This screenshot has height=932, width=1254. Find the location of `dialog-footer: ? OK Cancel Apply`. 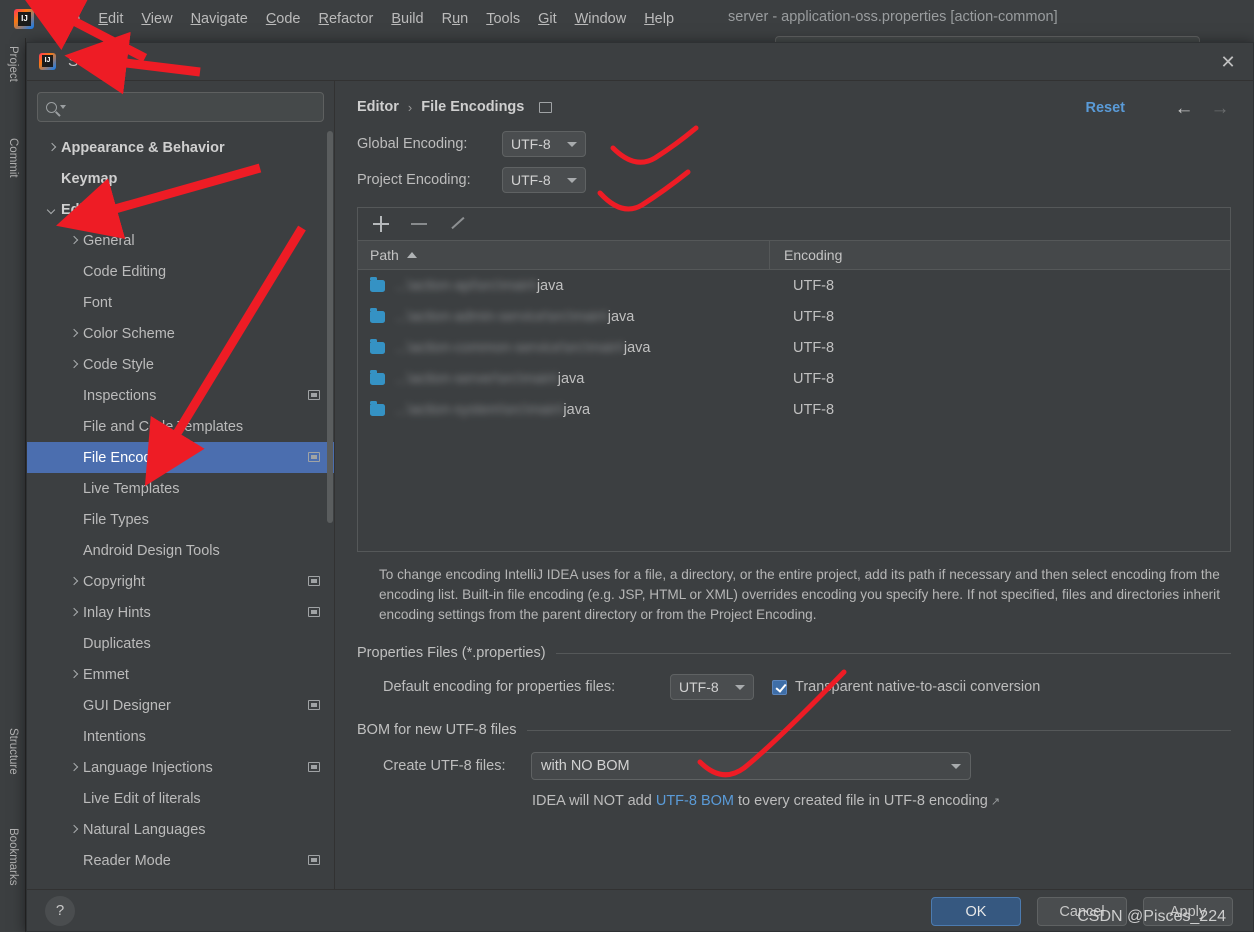

dialog-footer: ? OK Cancel Apply is located at coordinates (640, 910).